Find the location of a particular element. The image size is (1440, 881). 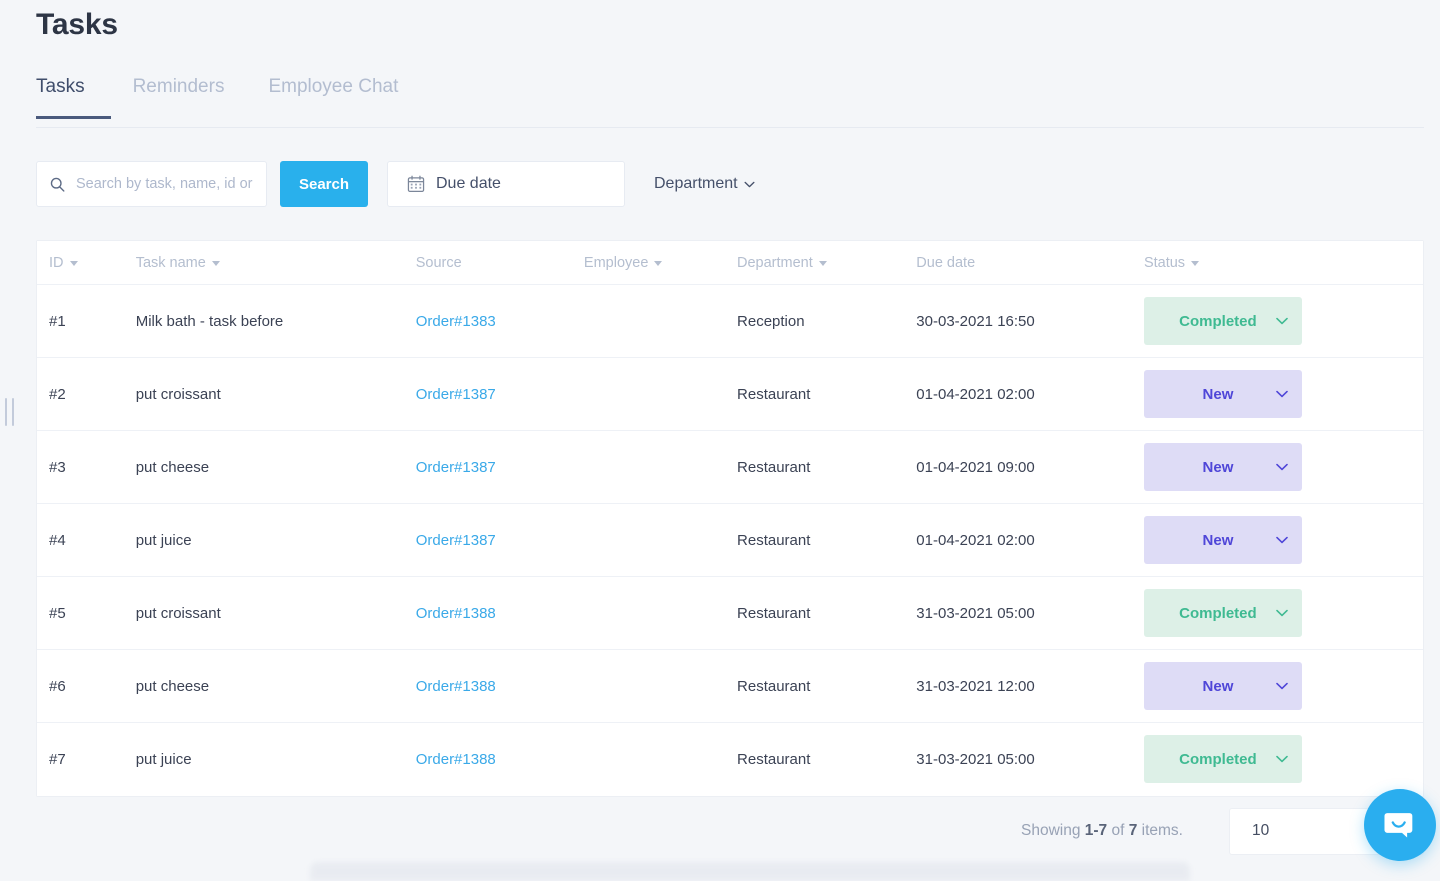

column-header-employee: Employee is located at coordinates (660, 263).